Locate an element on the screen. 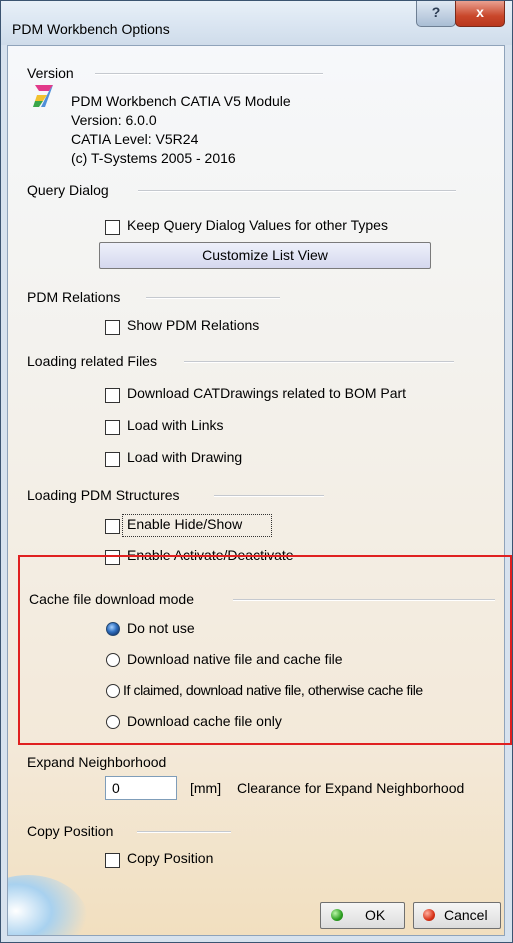  cancel-icon is located at coordinates (429, 915).